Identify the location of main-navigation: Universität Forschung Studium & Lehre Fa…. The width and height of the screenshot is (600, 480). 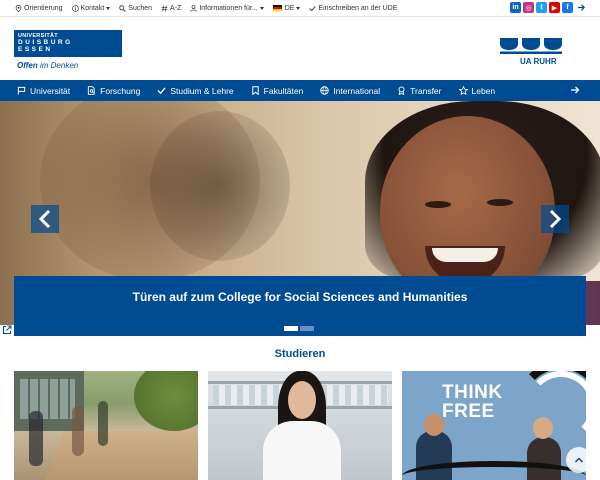
(300, 90).